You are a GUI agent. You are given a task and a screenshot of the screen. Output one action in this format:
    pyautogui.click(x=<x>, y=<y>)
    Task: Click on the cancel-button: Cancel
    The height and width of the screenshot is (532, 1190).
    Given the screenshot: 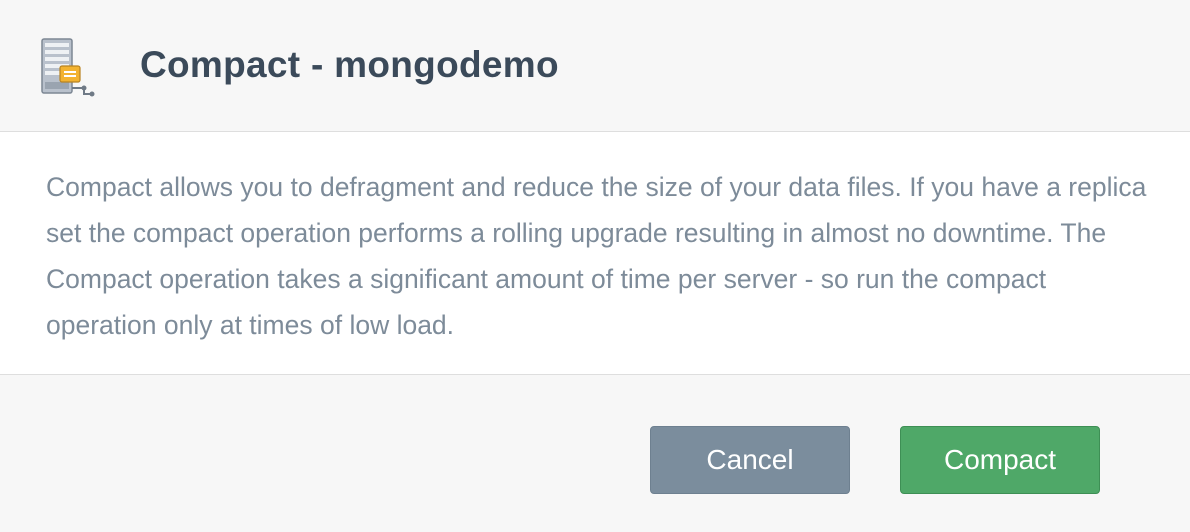 What is the action you would take?
    pyautogui.click(x=750, y=460)
    